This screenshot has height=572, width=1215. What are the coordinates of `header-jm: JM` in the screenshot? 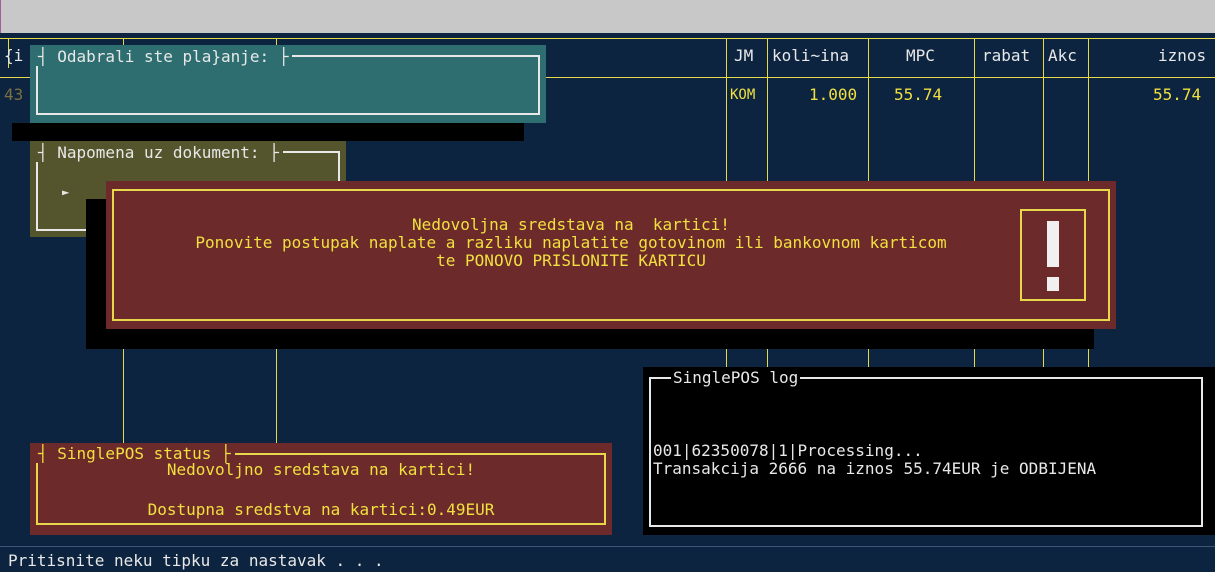 It's located at (744, 55).